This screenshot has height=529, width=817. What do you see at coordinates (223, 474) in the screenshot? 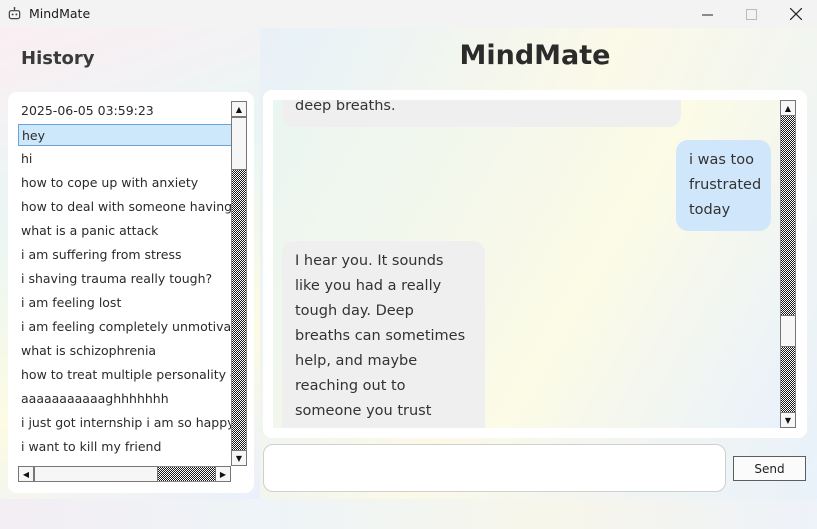
I see `scroll-right-arrow-icon: ▶` at bounding box center [223, 474].